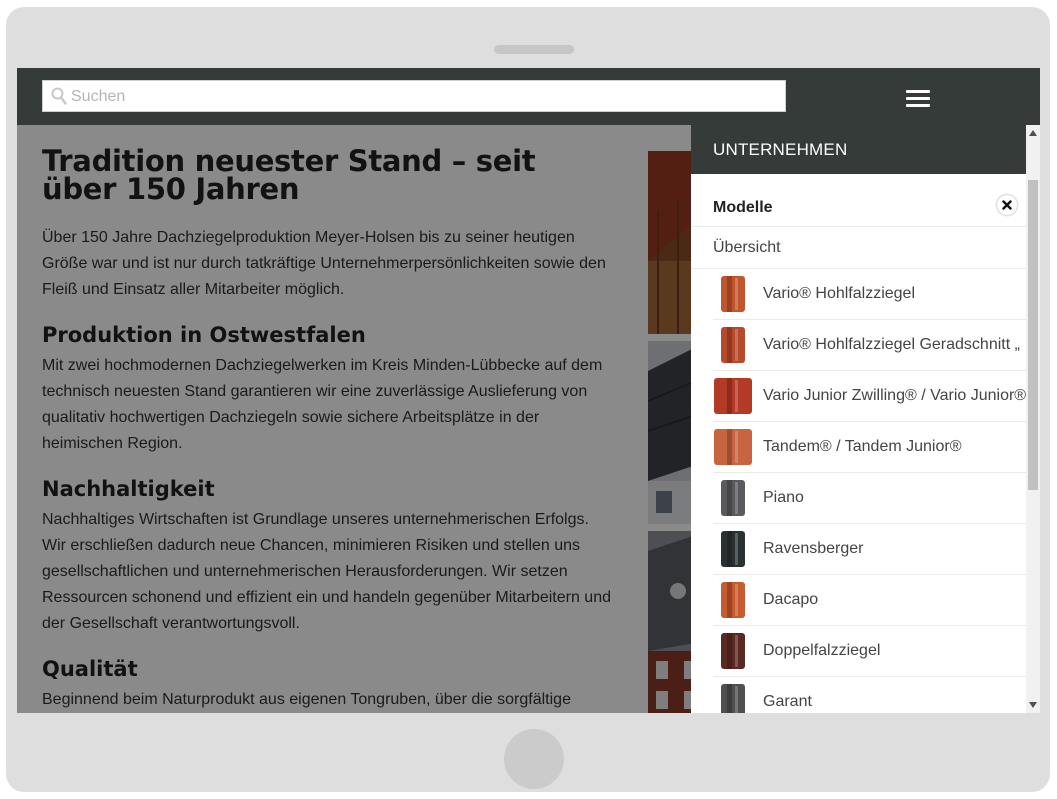 The image size is (1057, 799). What do you see at coordinates (534, 49) in the screenshot?
I see `tablet-speaker` at bounding box center [534, 49].